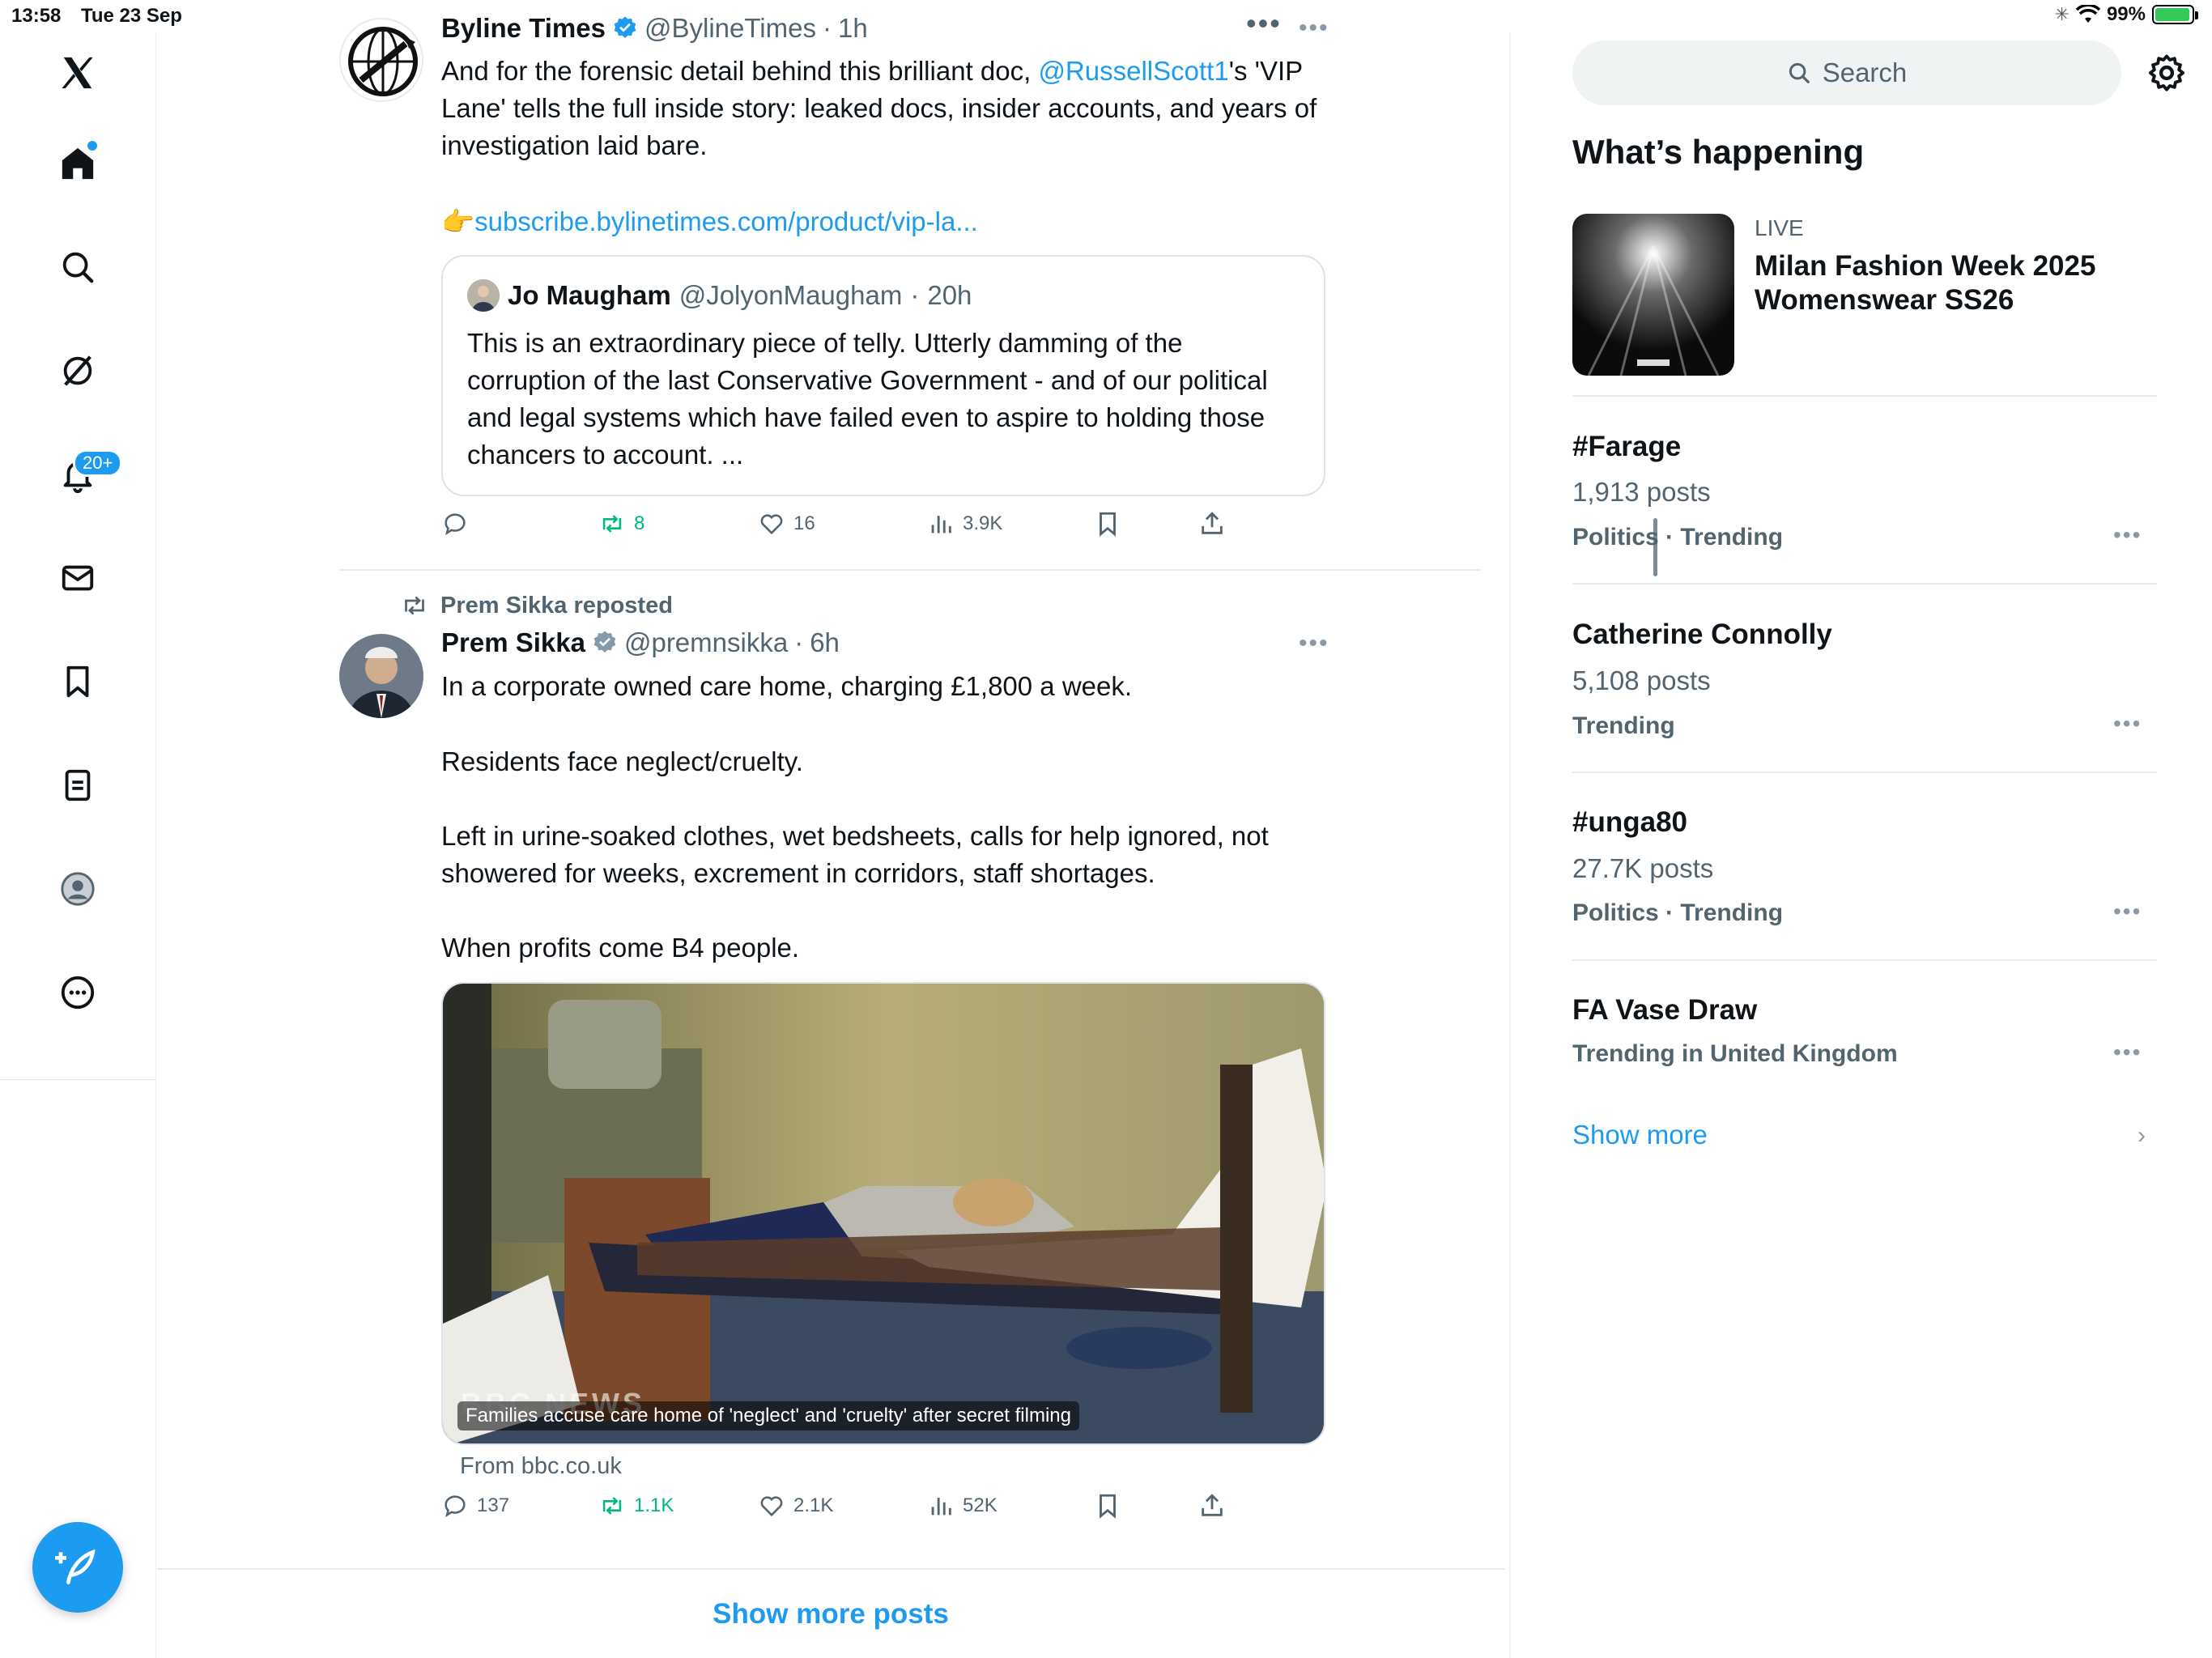 The width and height of the screenshot is (2212, 1658). I want to click on compose-button, so click(77, 1567).